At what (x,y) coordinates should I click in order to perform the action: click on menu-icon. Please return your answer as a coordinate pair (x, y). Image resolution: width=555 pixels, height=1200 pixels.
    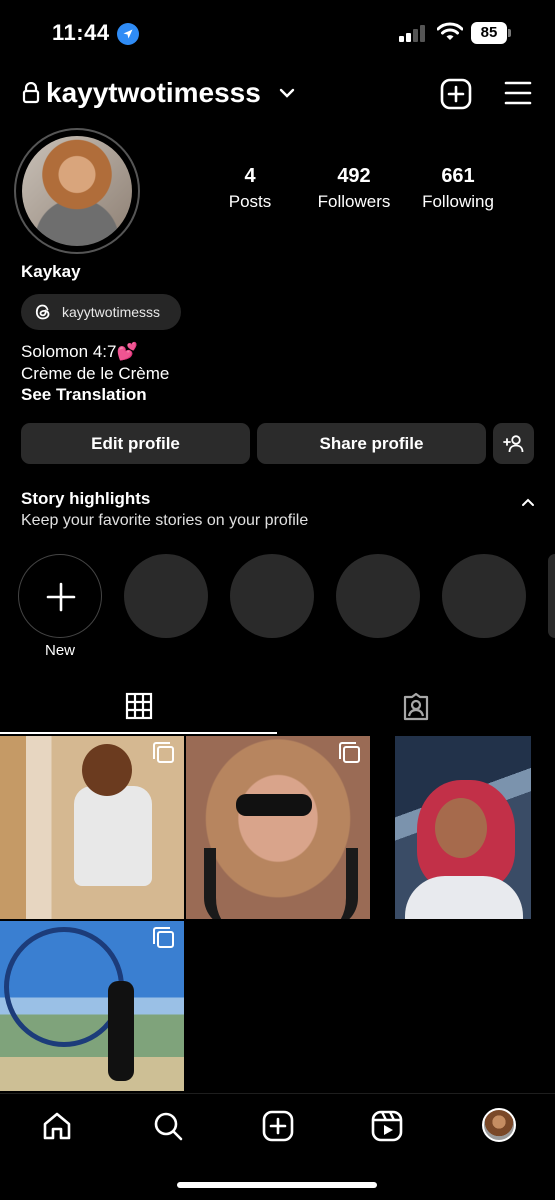
    Looking at the image, I should click on (518, 95).